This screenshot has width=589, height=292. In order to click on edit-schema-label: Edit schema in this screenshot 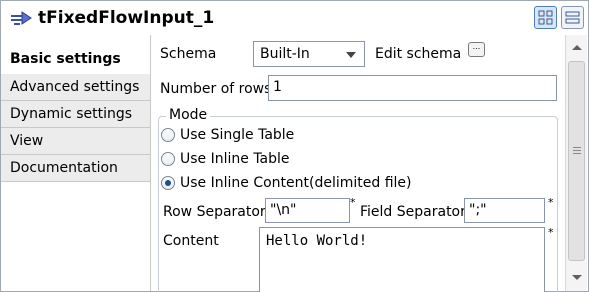, I will do `click(418, 54)`.